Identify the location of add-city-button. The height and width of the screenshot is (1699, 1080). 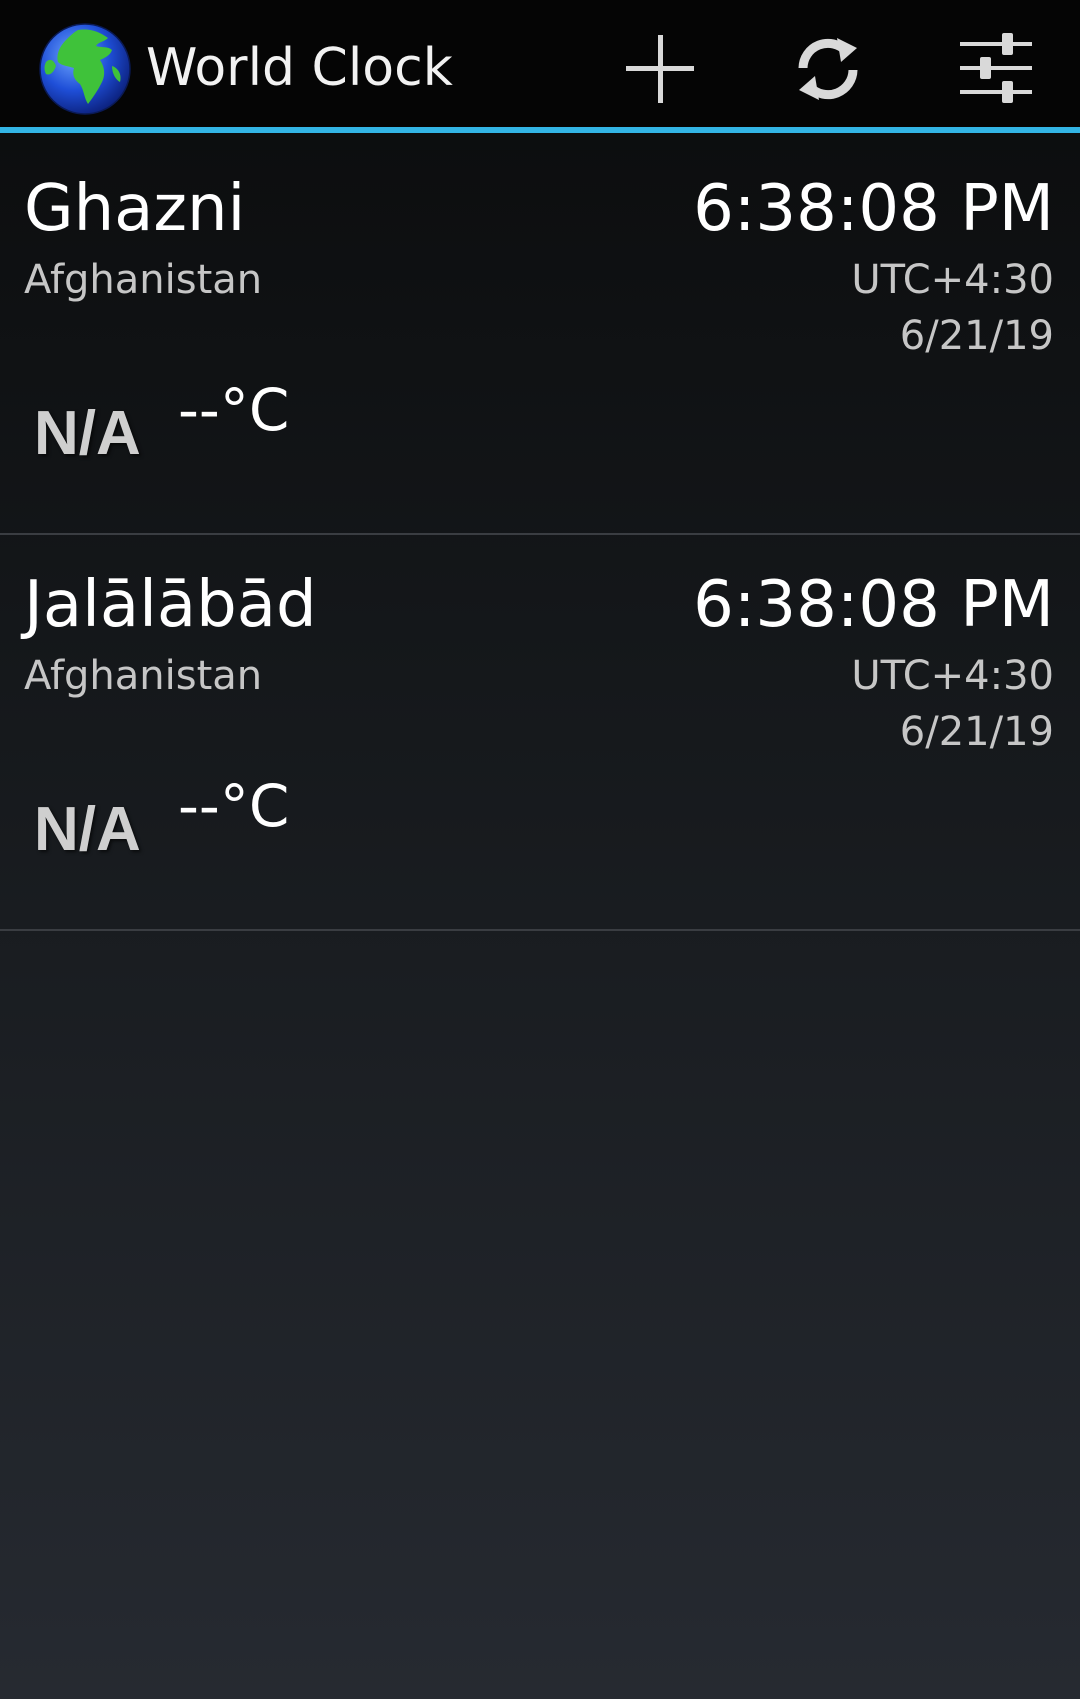
(660, 69).